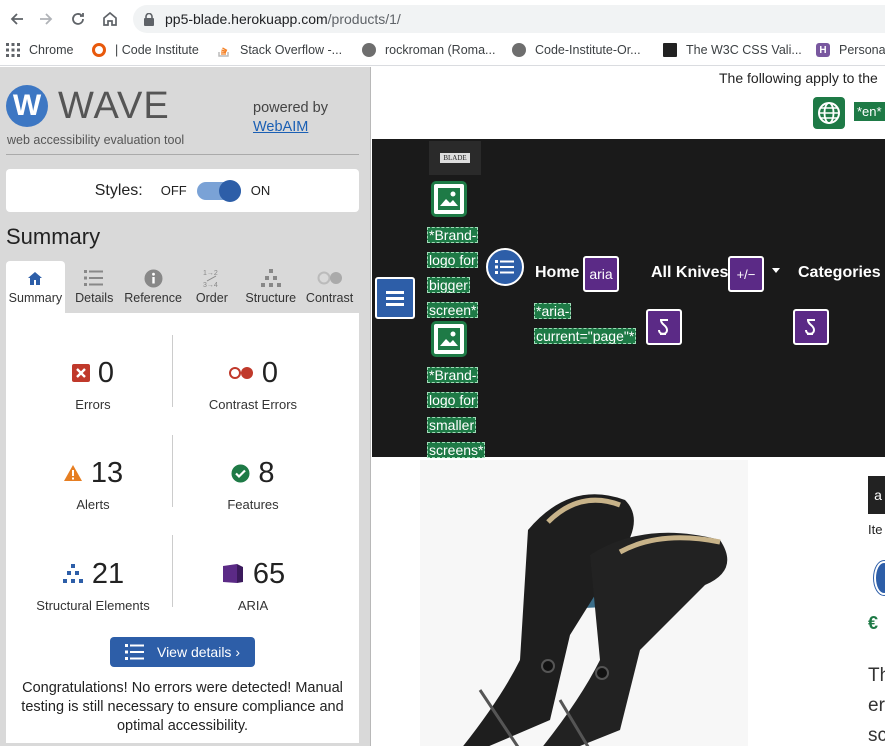  What do you see at coordinates (509, 19) in the screenshot?
I see `address-bar: pp5-blade.herokuapp.com/products/1/` at bounding box center [509, 19].